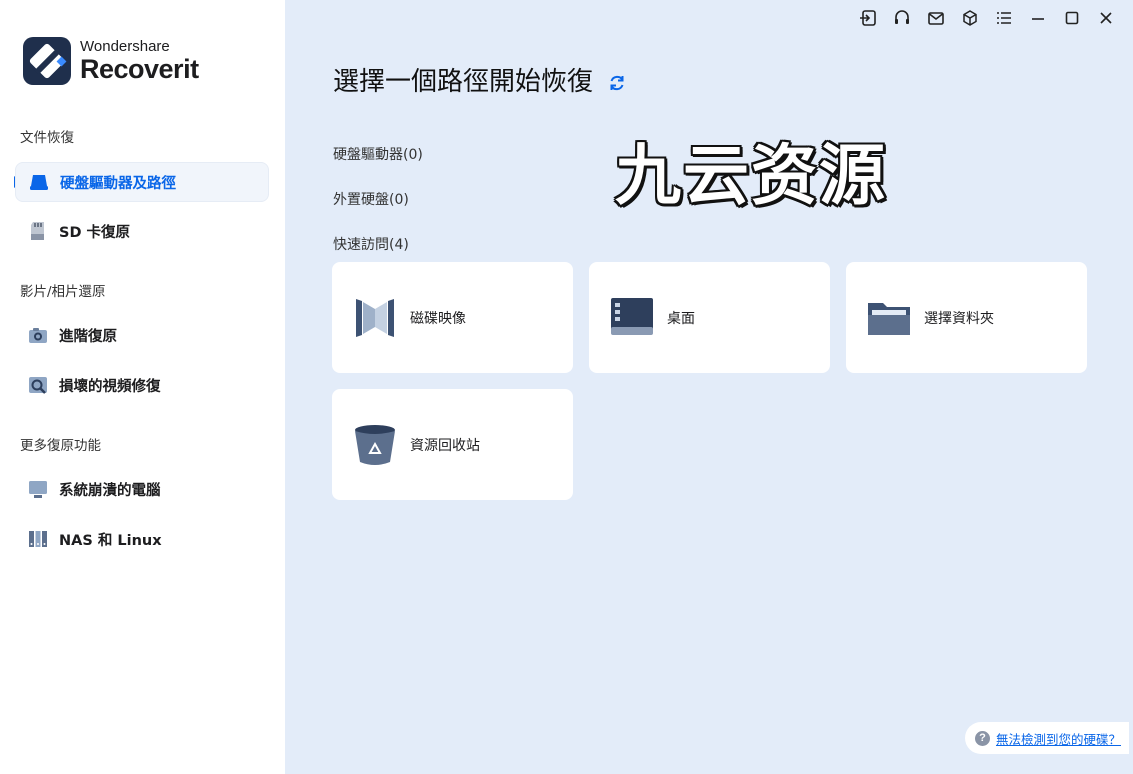  I want to click on headset-icon, so click(902, 17).